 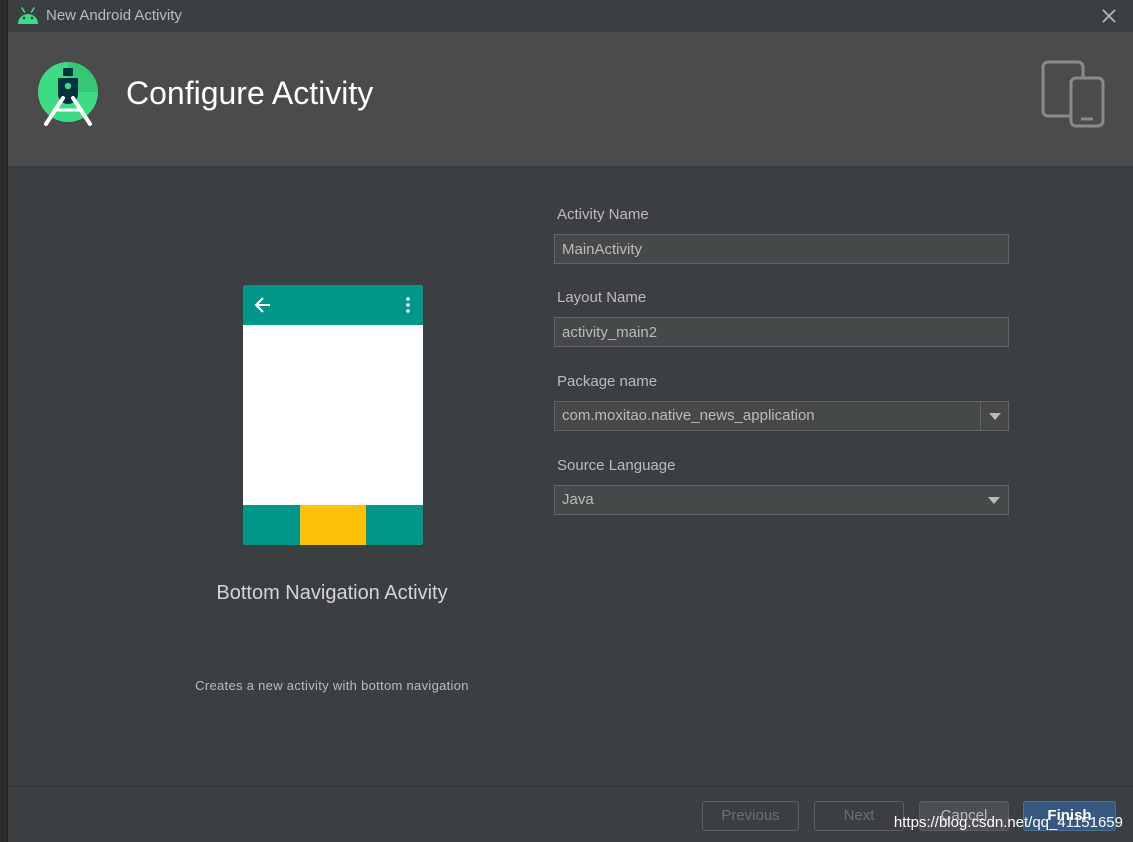 I want to click on source-language-dropdown-button, so click(x=994, y=500).